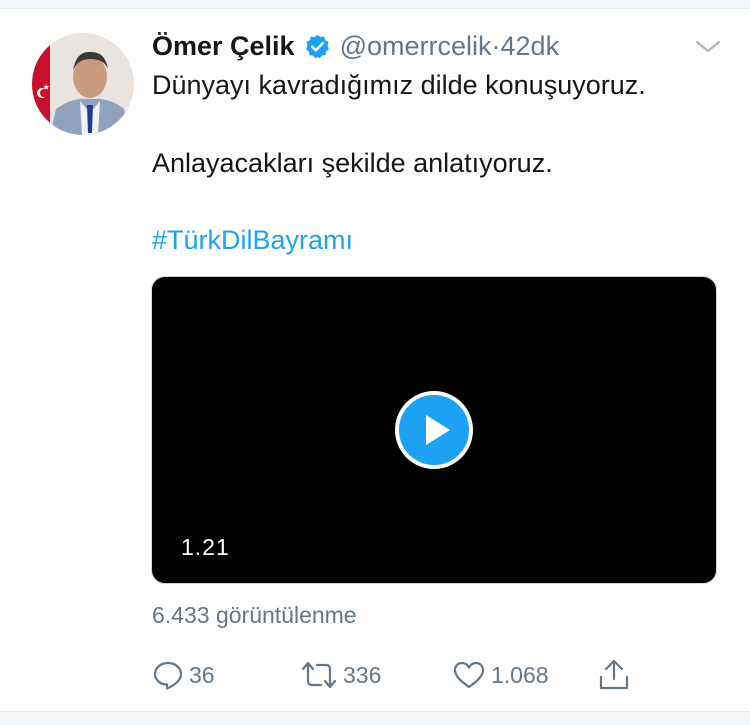 This screenshot has width=750, height=725. I want to click on avatar-photo, so click(83, 84).